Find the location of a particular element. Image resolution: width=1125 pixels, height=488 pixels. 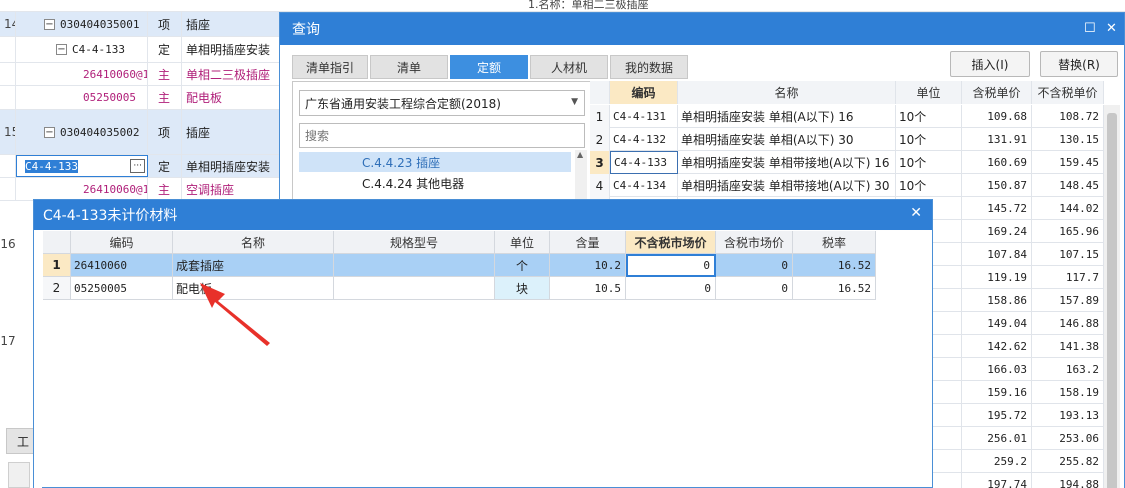

row-number: 14 is located at coordinates (8, 24).